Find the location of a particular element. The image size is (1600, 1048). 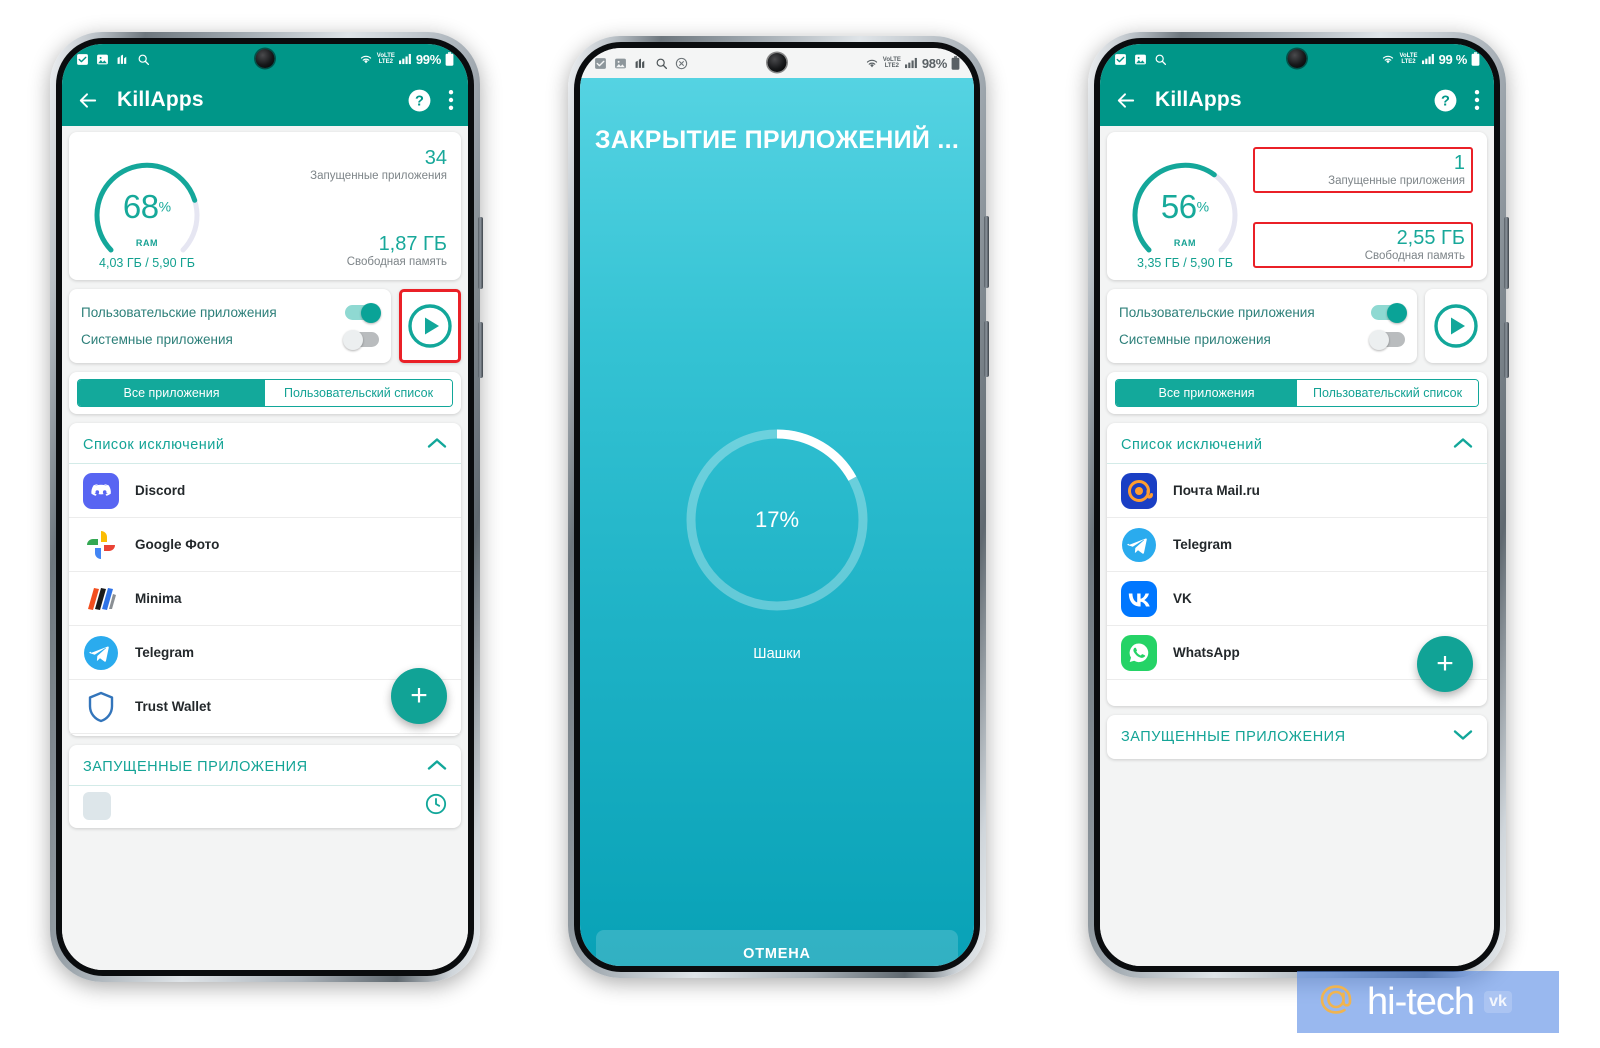

vk-icon is located at coordinates (1139, 598).